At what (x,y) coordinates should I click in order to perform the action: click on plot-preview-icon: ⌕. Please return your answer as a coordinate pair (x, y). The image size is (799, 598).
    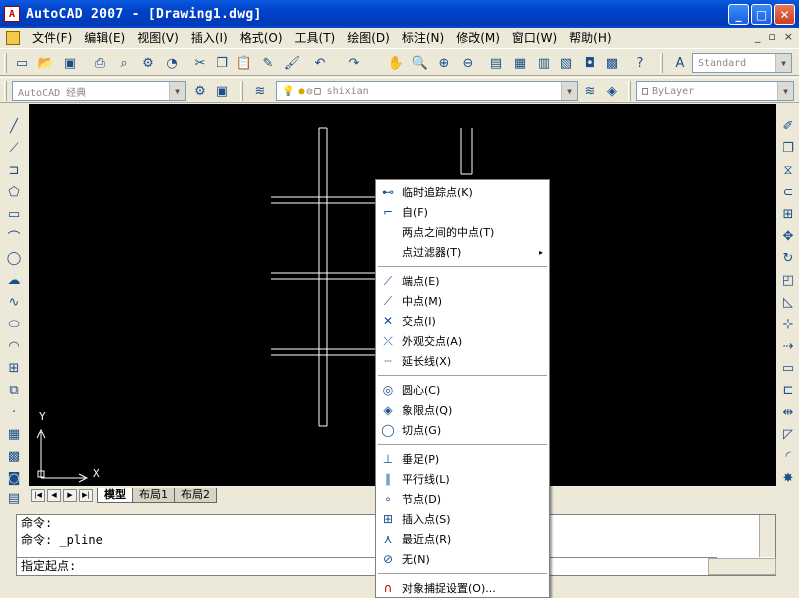
    Looking at the image, I should click on (124, 63).